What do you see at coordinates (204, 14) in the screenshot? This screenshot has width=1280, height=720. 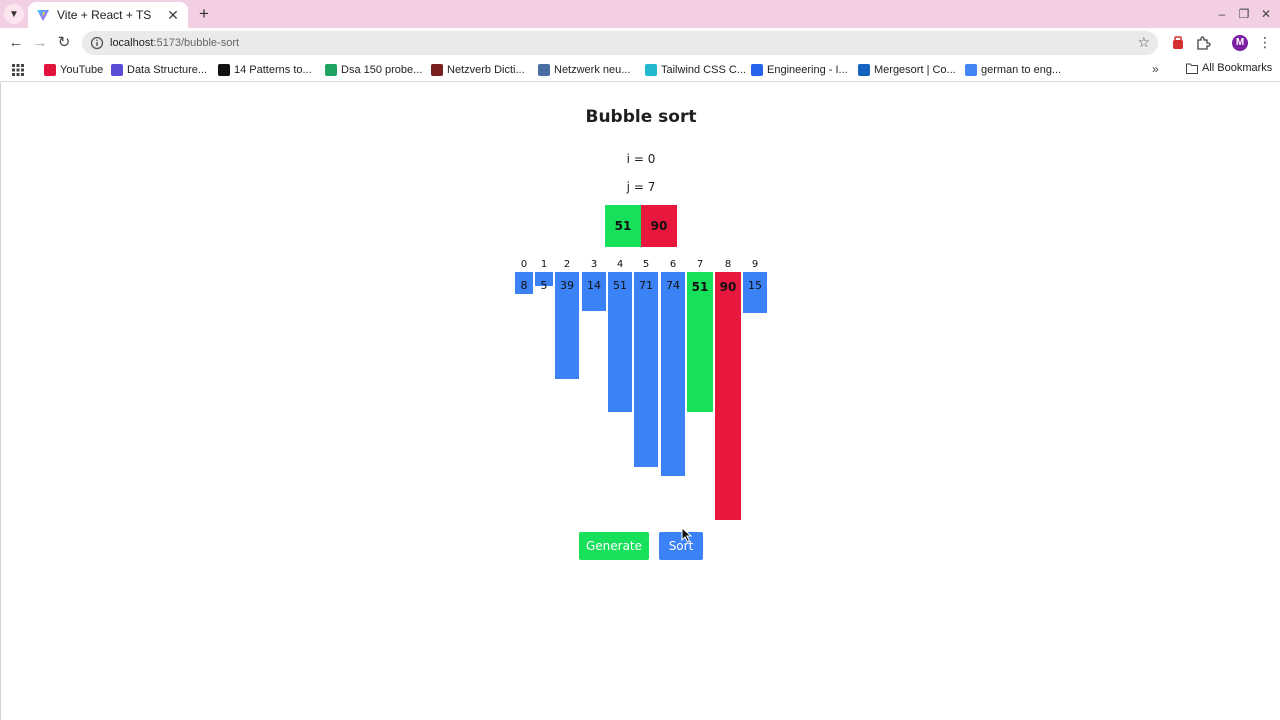 I see `new-tab-button: +` at bounding box center [204, 14].